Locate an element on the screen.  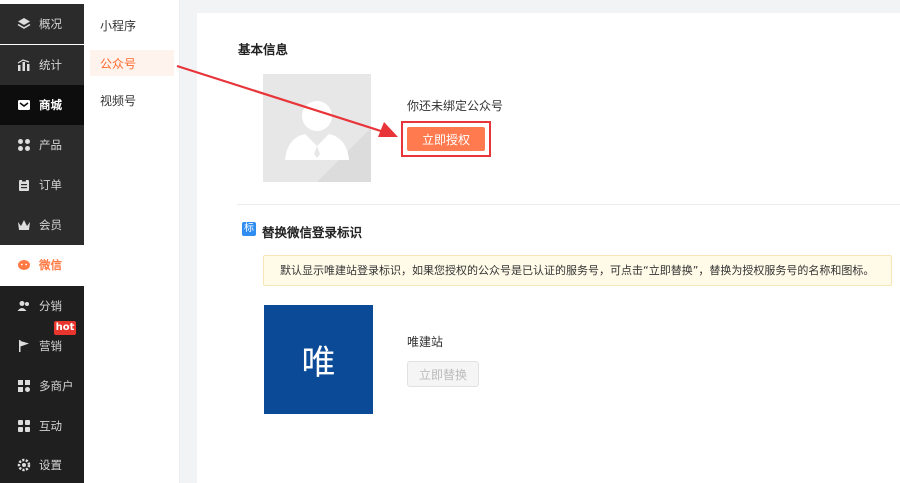
nav-label: 统计 is located at coordinates (50, 65).